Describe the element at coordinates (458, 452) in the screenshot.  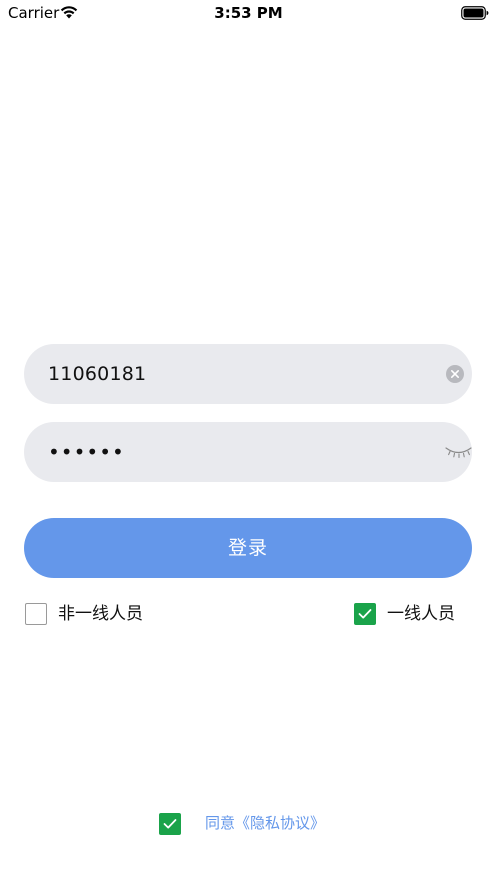
I see `eye-closed-icon` at that location.